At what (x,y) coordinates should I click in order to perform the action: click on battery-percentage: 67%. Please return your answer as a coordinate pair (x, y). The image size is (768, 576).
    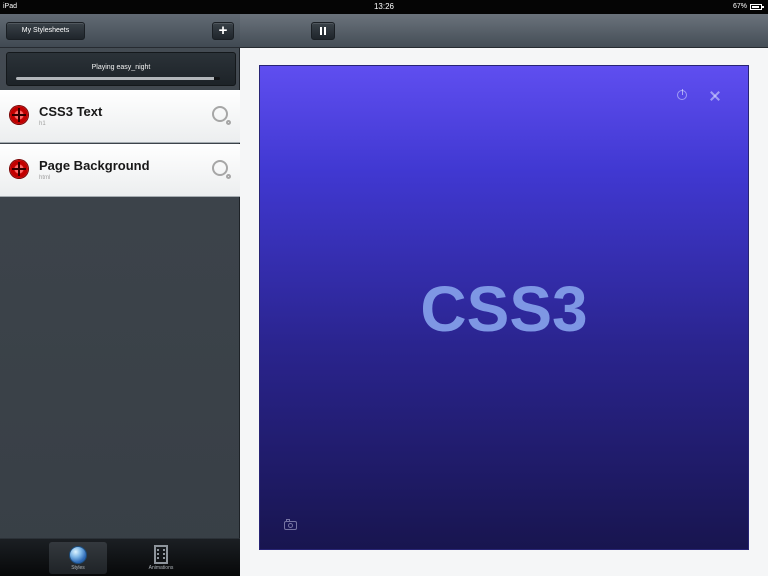
    Looking at the image, I should click on (739, 6).